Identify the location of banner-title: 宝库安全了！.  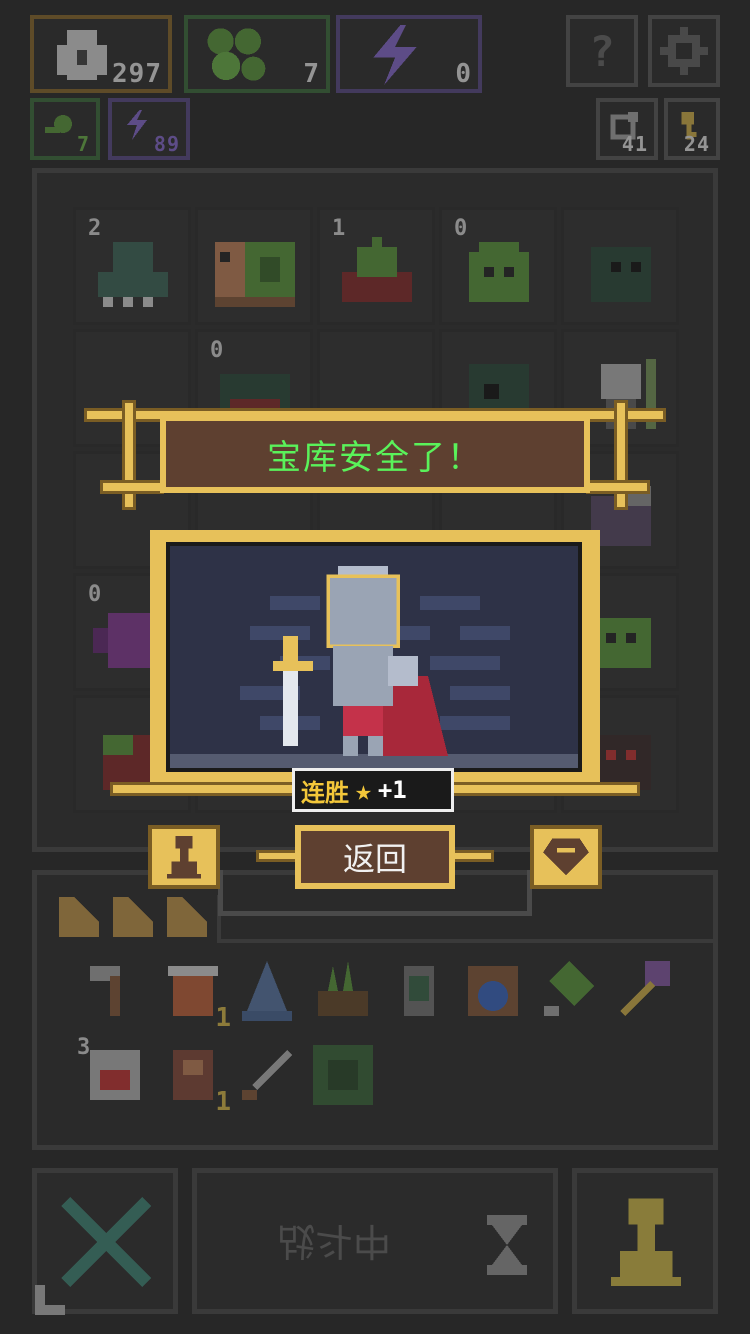
(375, 457).